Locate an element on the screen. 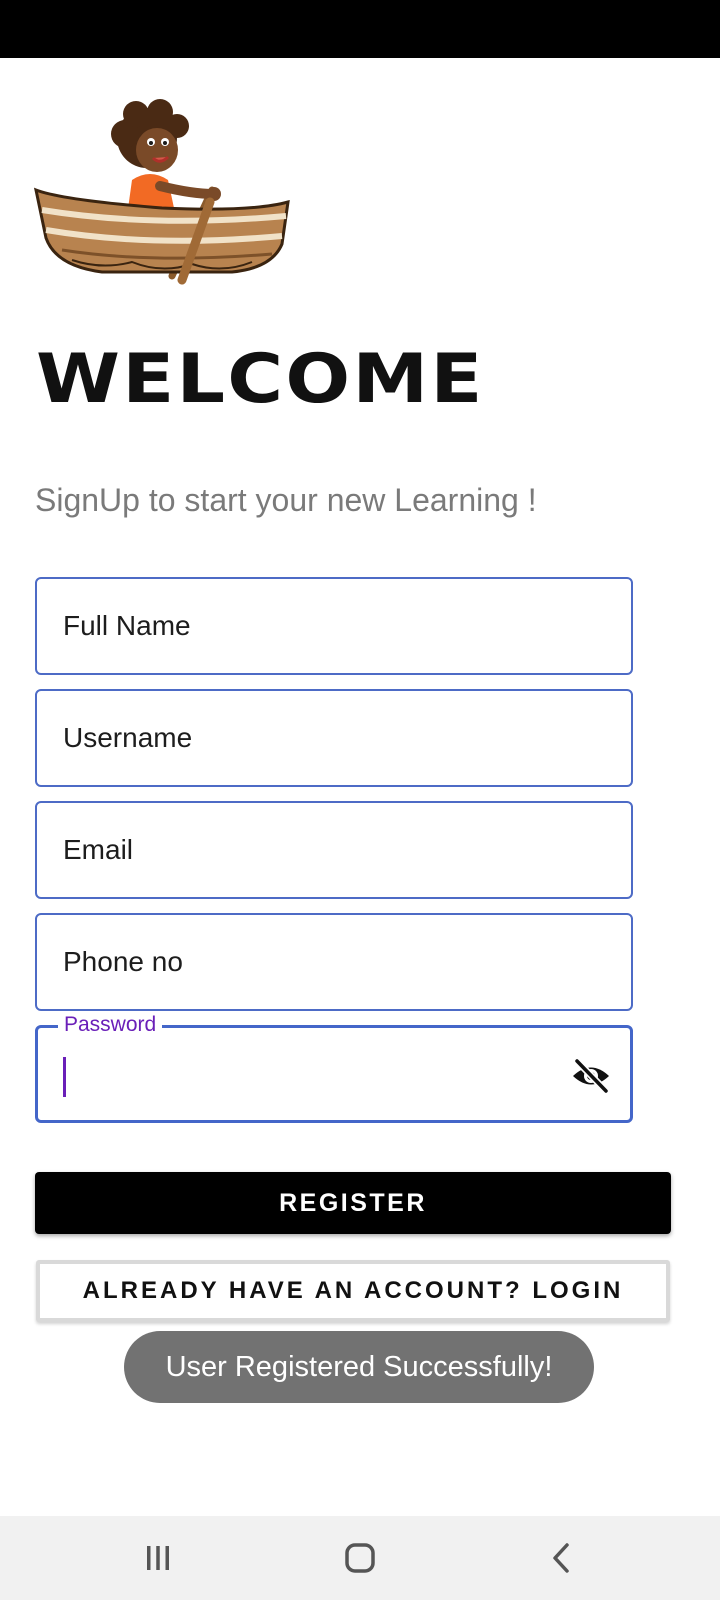 Image resolution: width=720 pixels, height=1600 pixels. home-icon is located at coordinates (360, 1558).